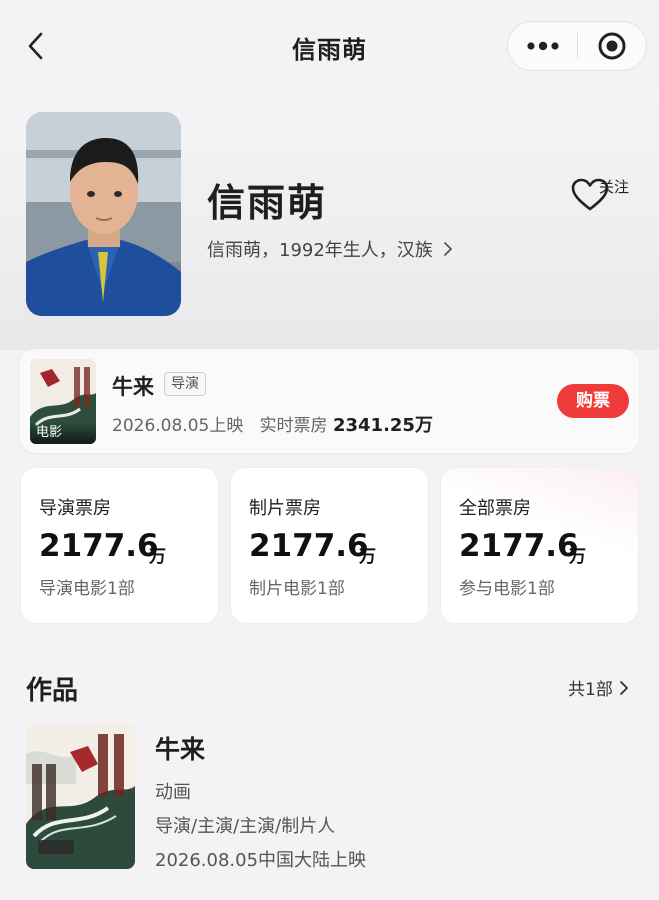 The height and width of the screenshot is (900, 659). I want to click on more-dots-icon, so click(542, 46).